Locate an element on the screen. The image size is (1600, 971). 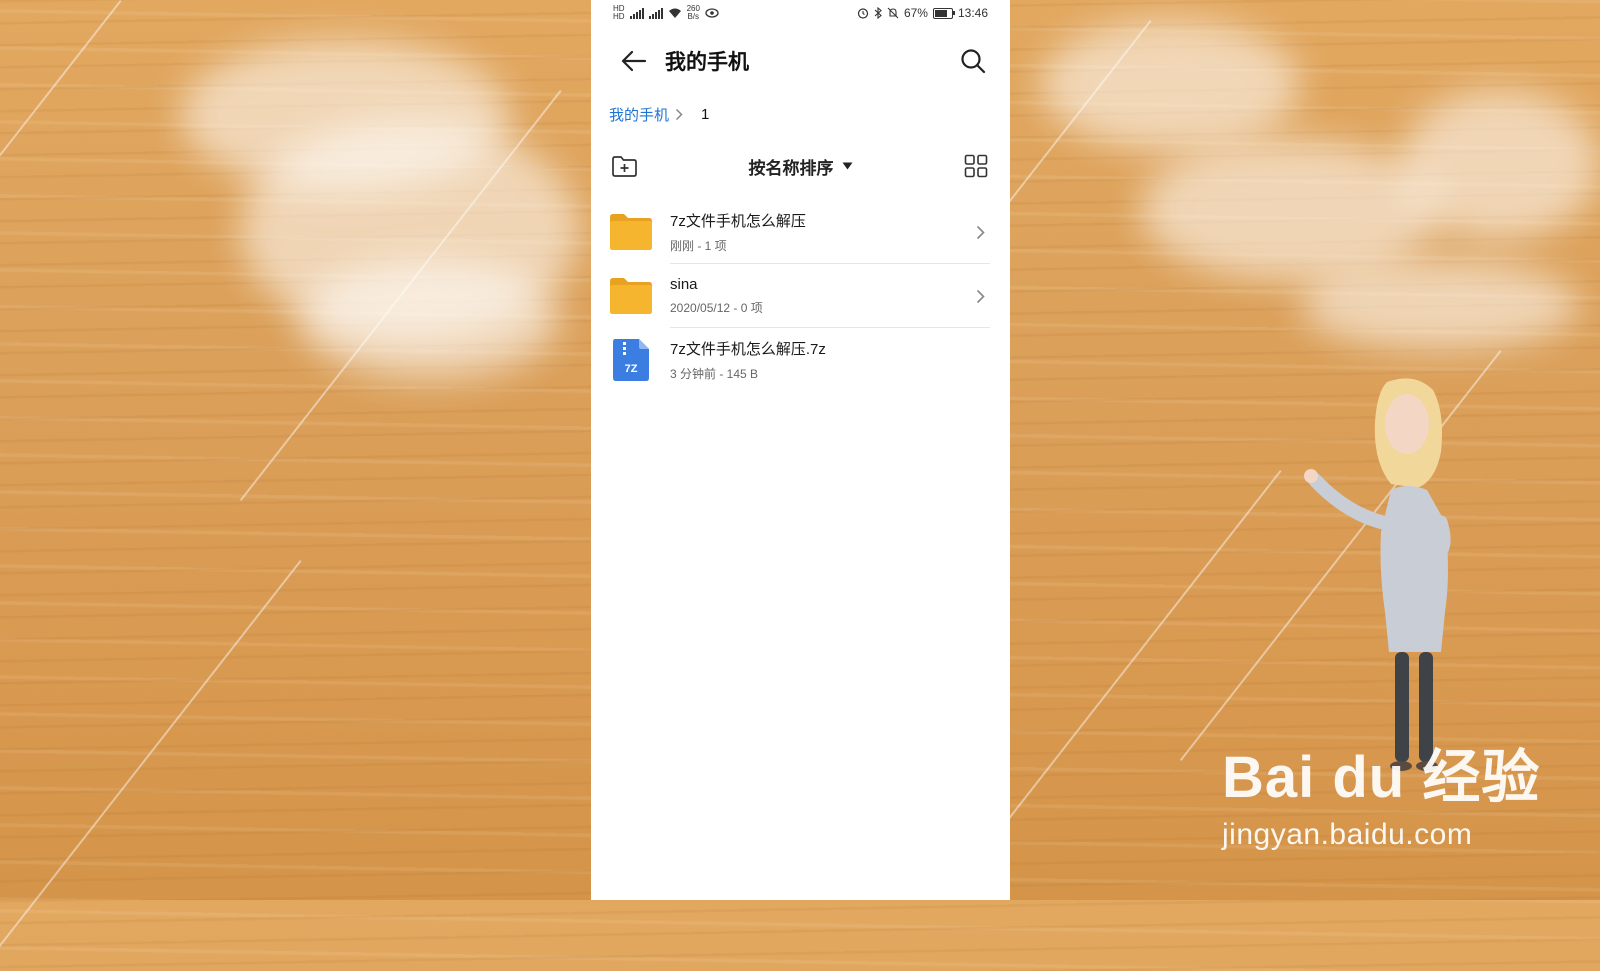
sort-label: 按名称排序 is located at coordinates (791, 168).